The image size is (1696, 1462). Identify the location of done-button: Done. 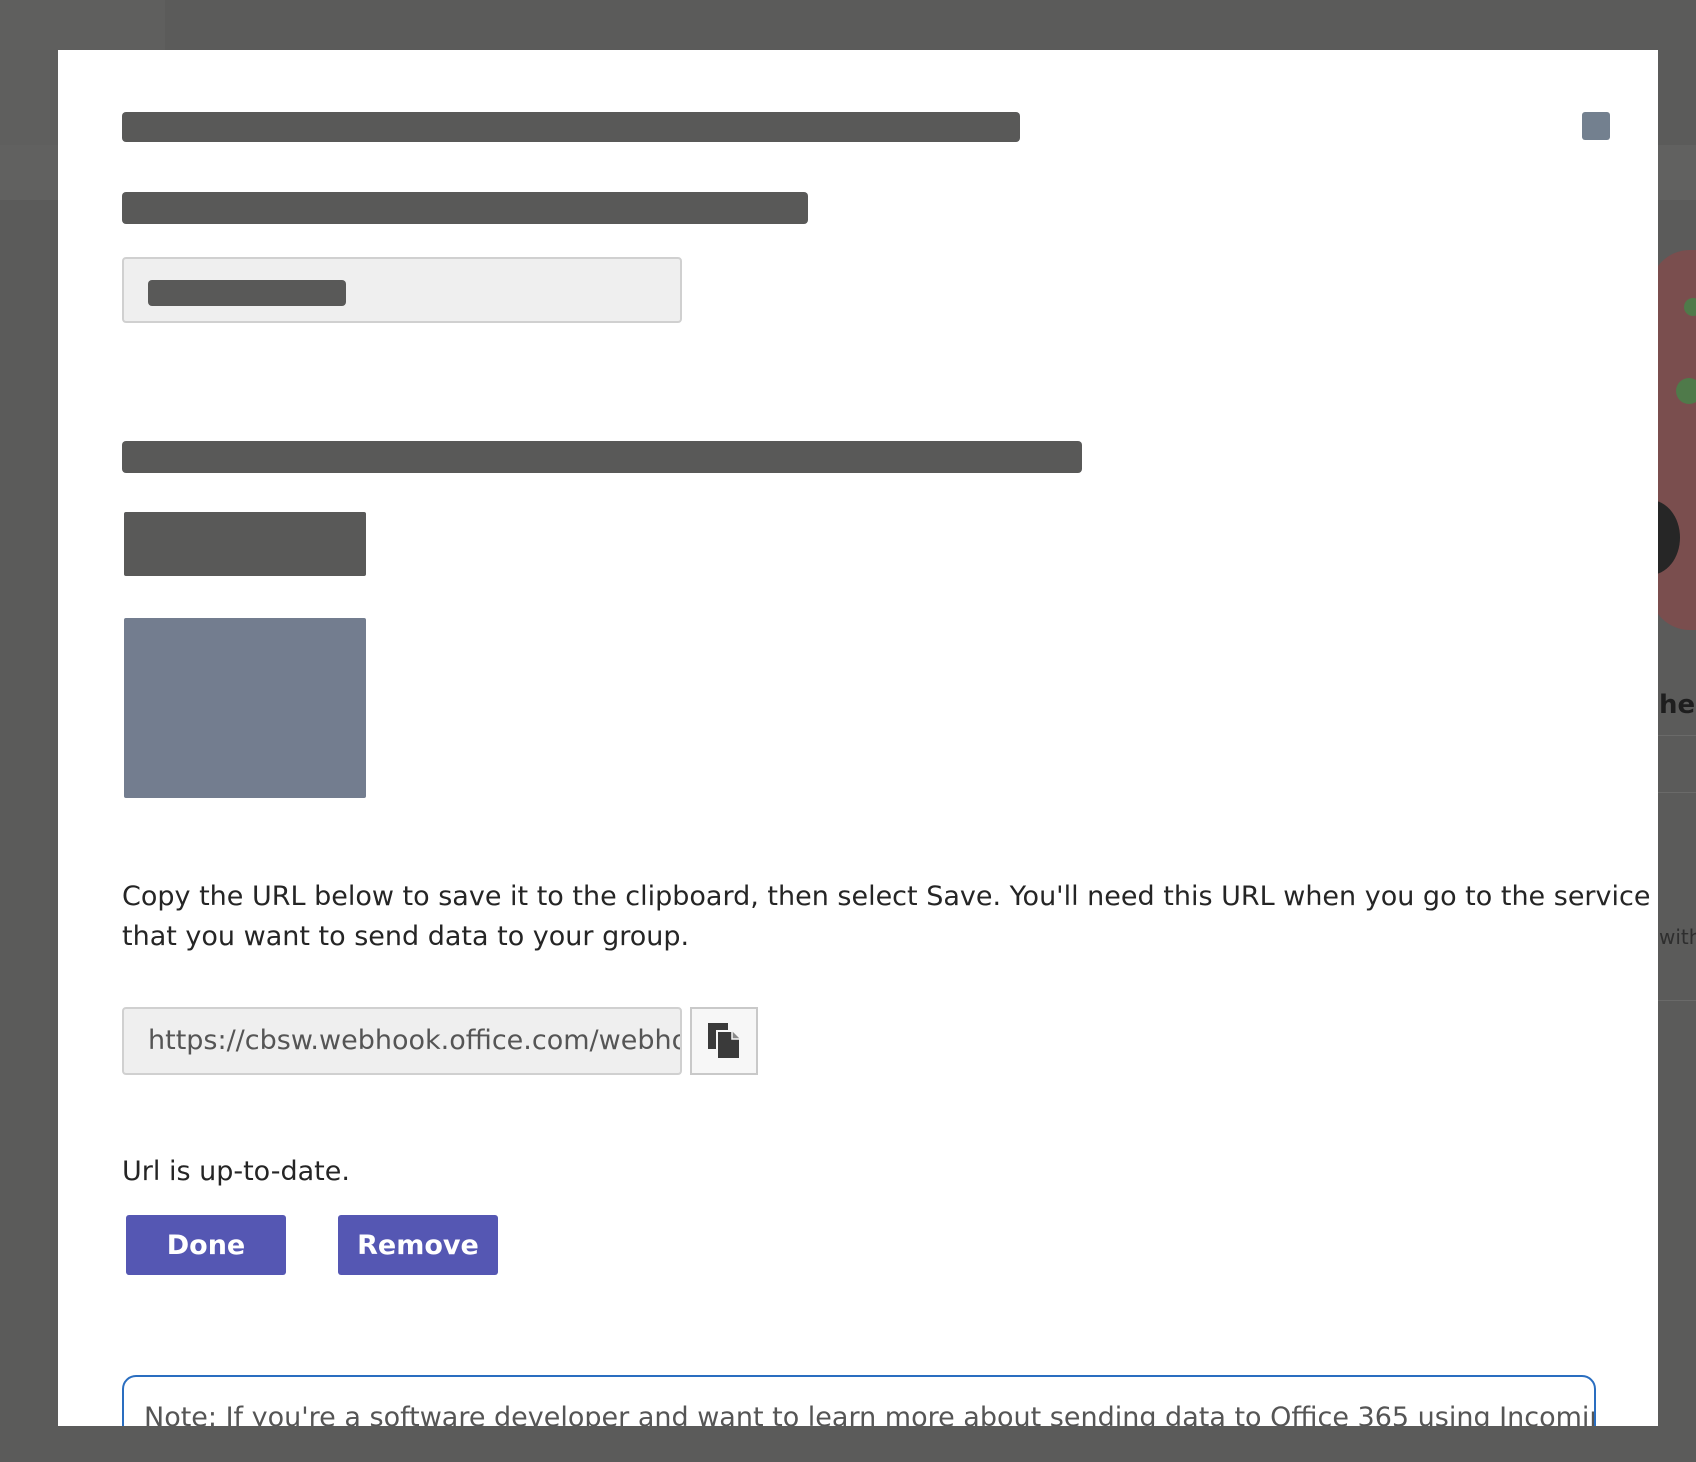
(206, 1245).